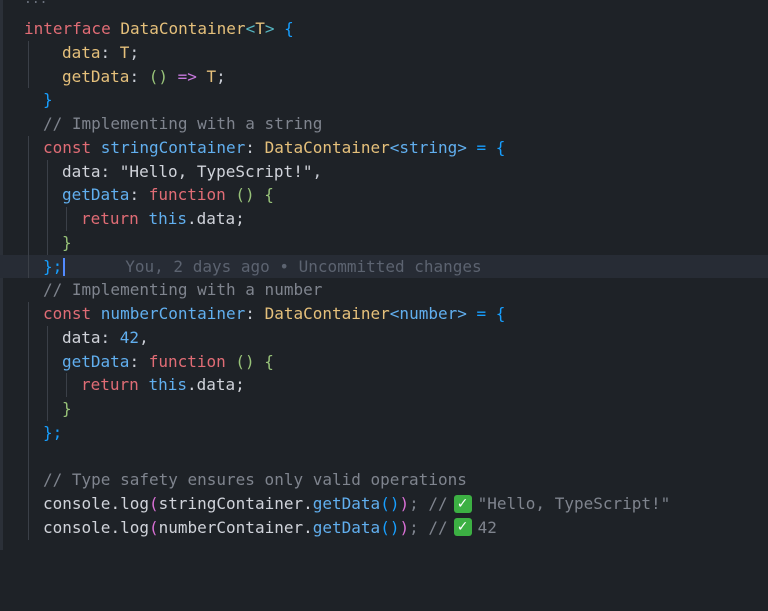 This screenshot has height=611, width=768. What do you see at coordinates (187, 76) in the screenshot?
I see `arrow: =>` at bounding box center [187, 76].